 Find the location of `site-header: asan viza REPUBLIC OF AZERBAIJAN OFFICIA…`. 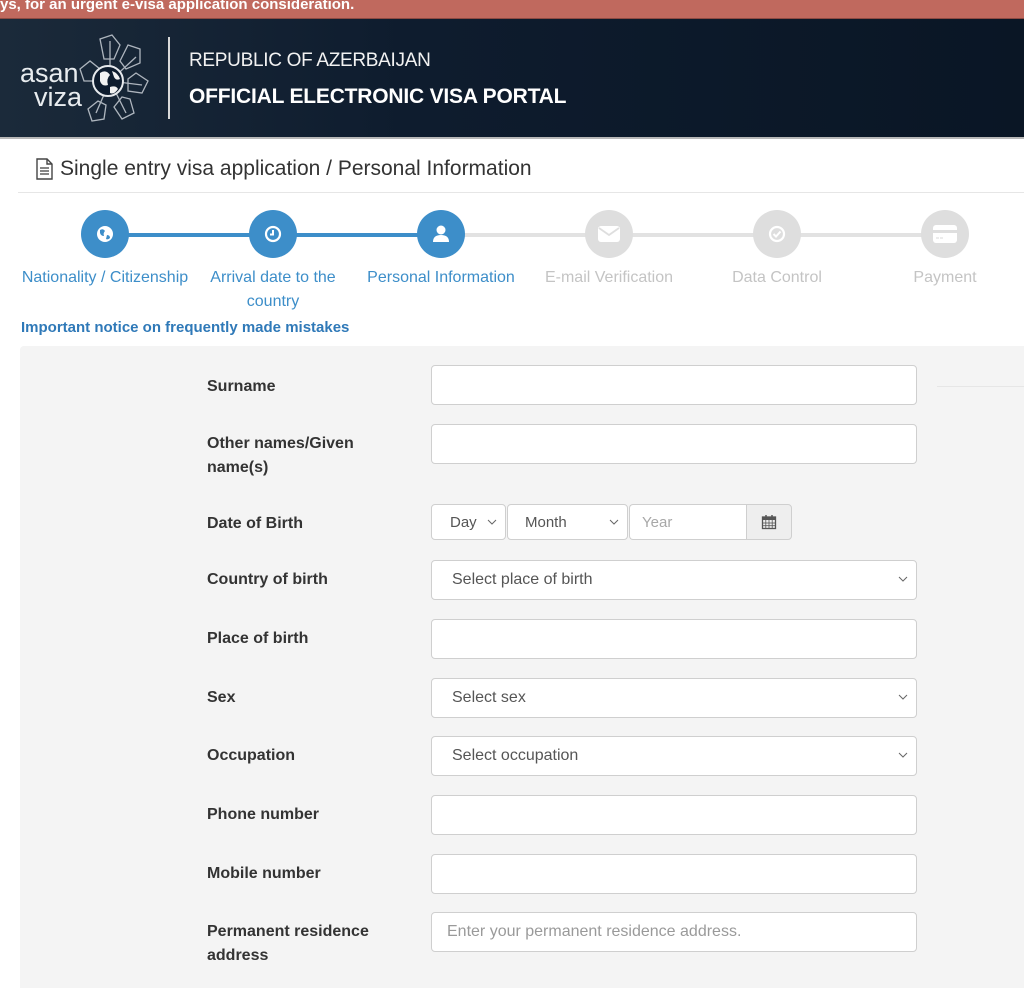

site-header: asan viza REPUBLIC OF AZERBAIJAN OFFICIA… is located at coordinates (512, 79).